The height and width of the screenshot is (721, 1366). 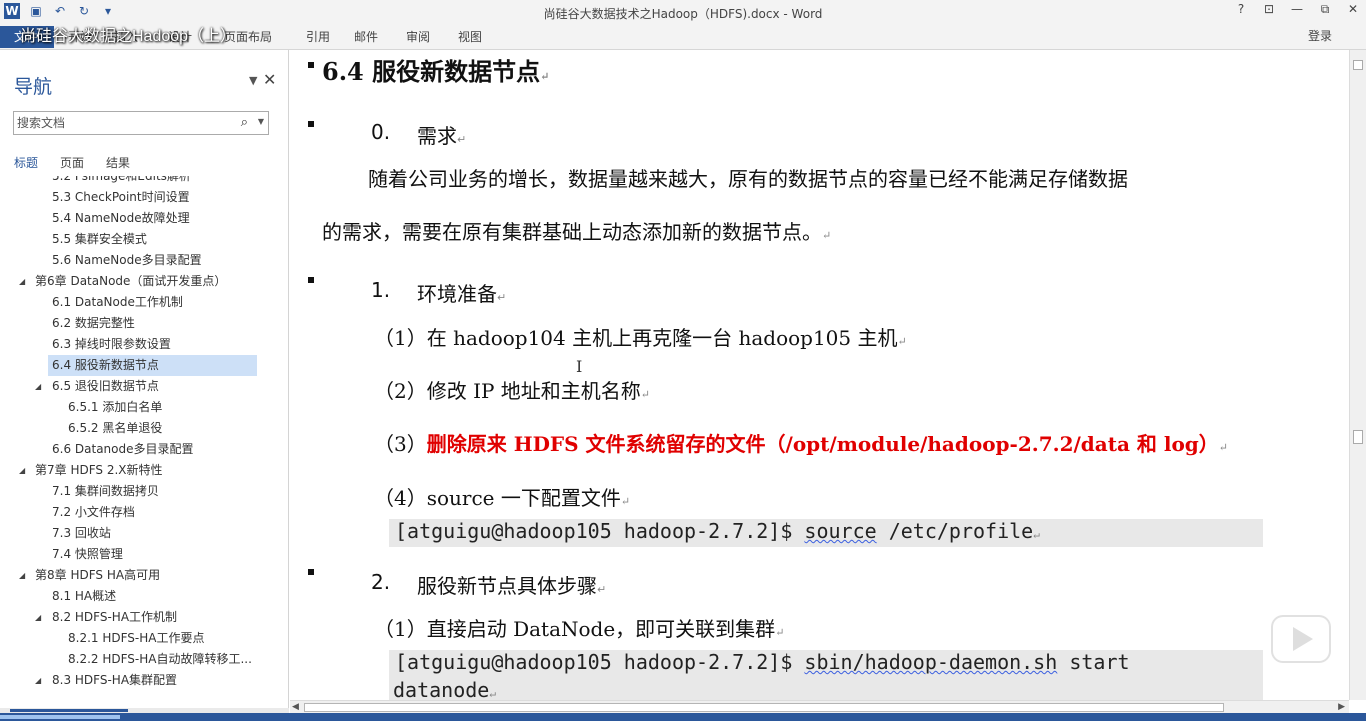 I want to click on tab-headings: 标题, so click(x=26, y=162).